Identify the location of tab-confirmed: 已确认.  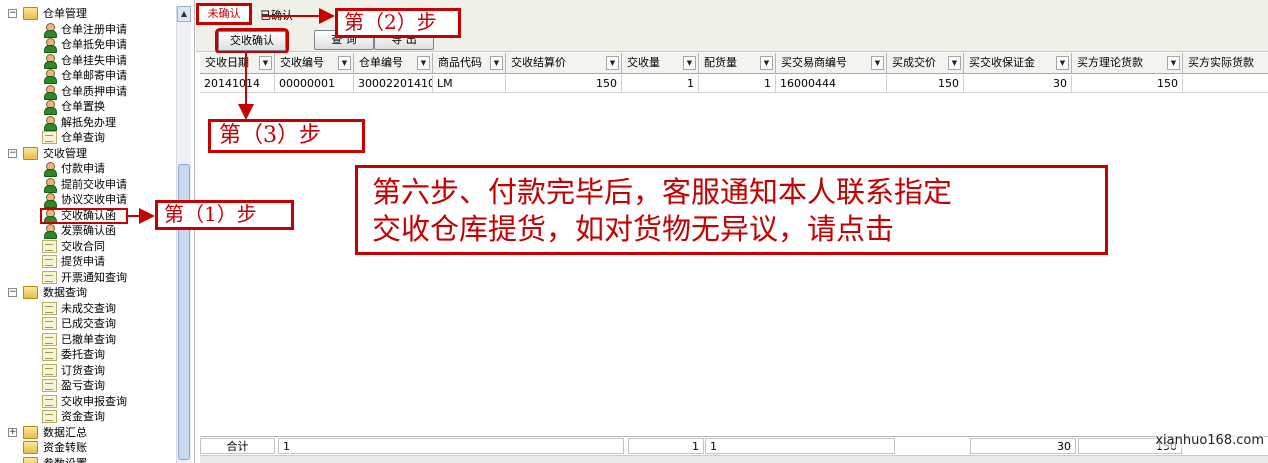
(276, 15).